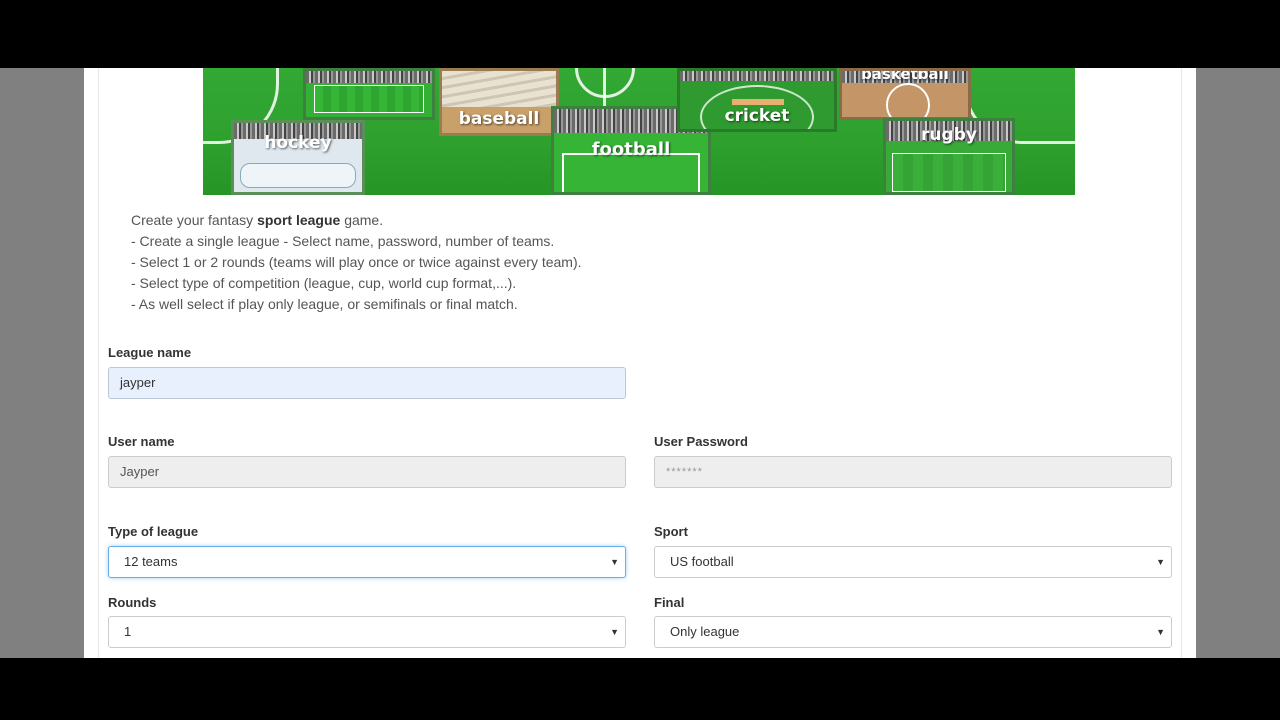  Describe the element at coordinates (905, 75) in the screenshot. I see `basketball-label: basketball` at that location.